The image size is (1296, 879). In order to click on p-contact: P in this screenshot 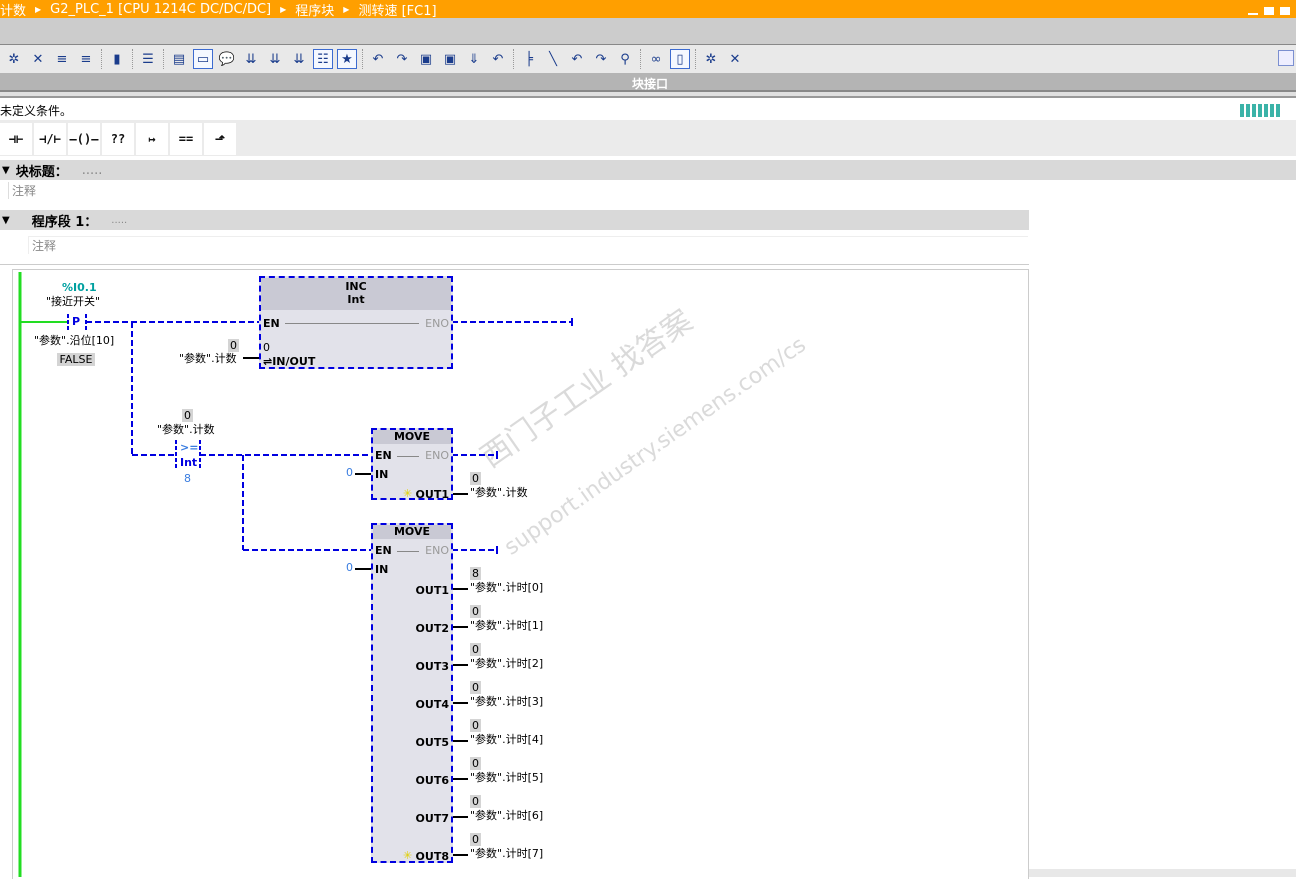, I will do `click(76, 321)`.